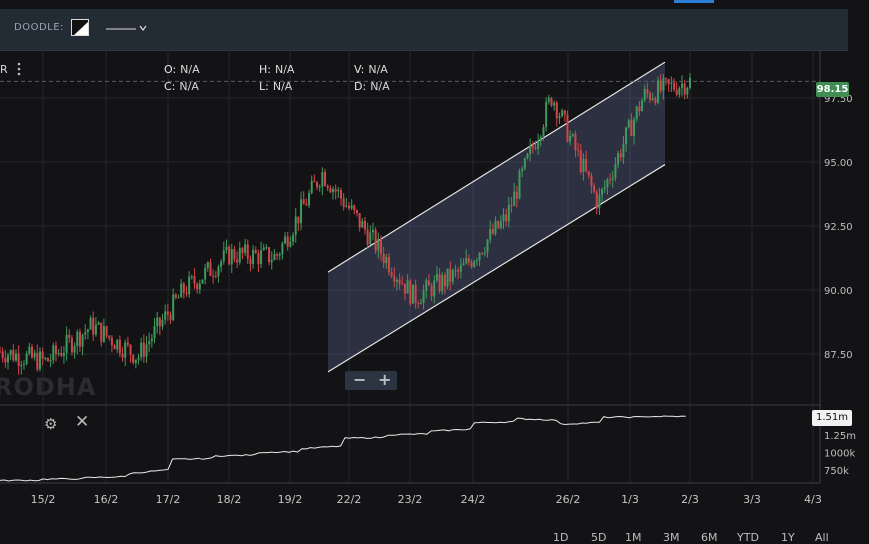 The width and height of the screenshot is (869, 544). Describe the element at coordinates (349, 499) in the screenshot. I see `x-tick-label: 22/2` at that location.